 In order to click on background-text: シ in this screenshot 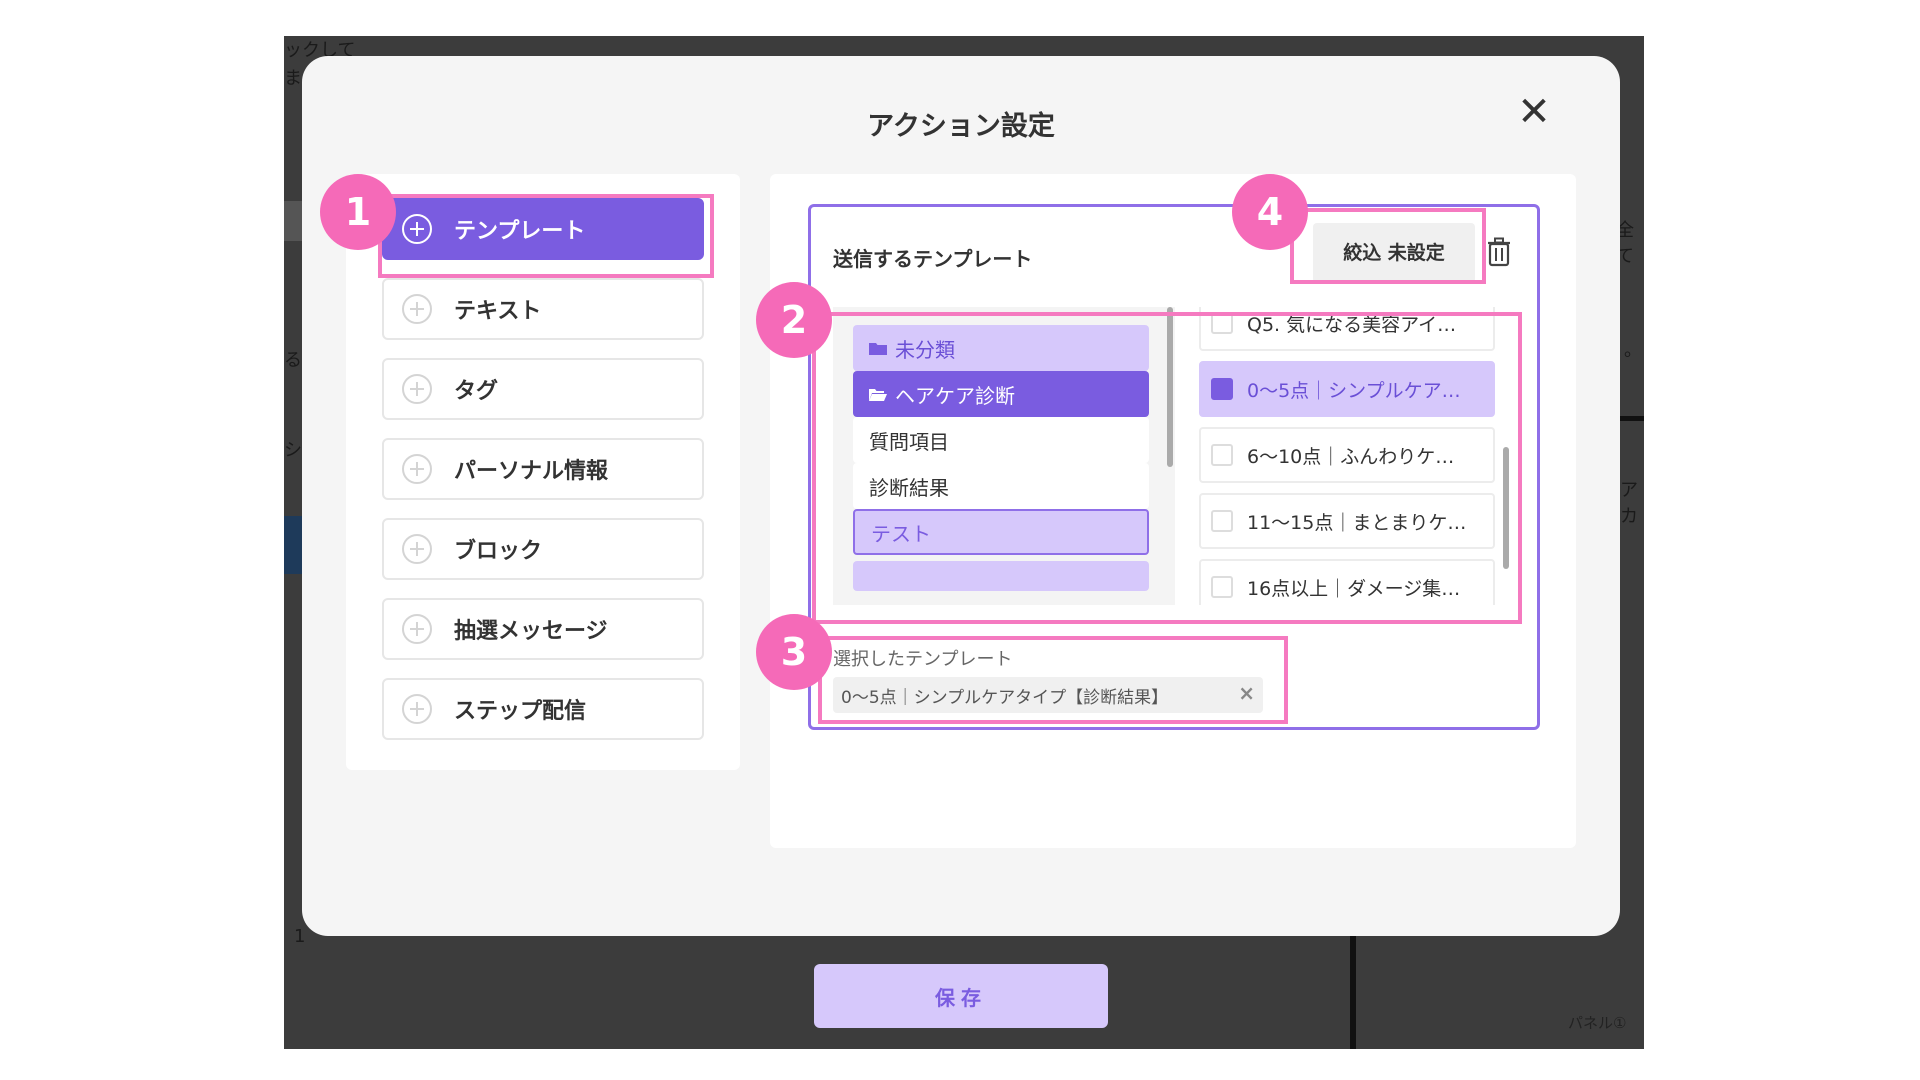, I will do `click(293, 450)`.